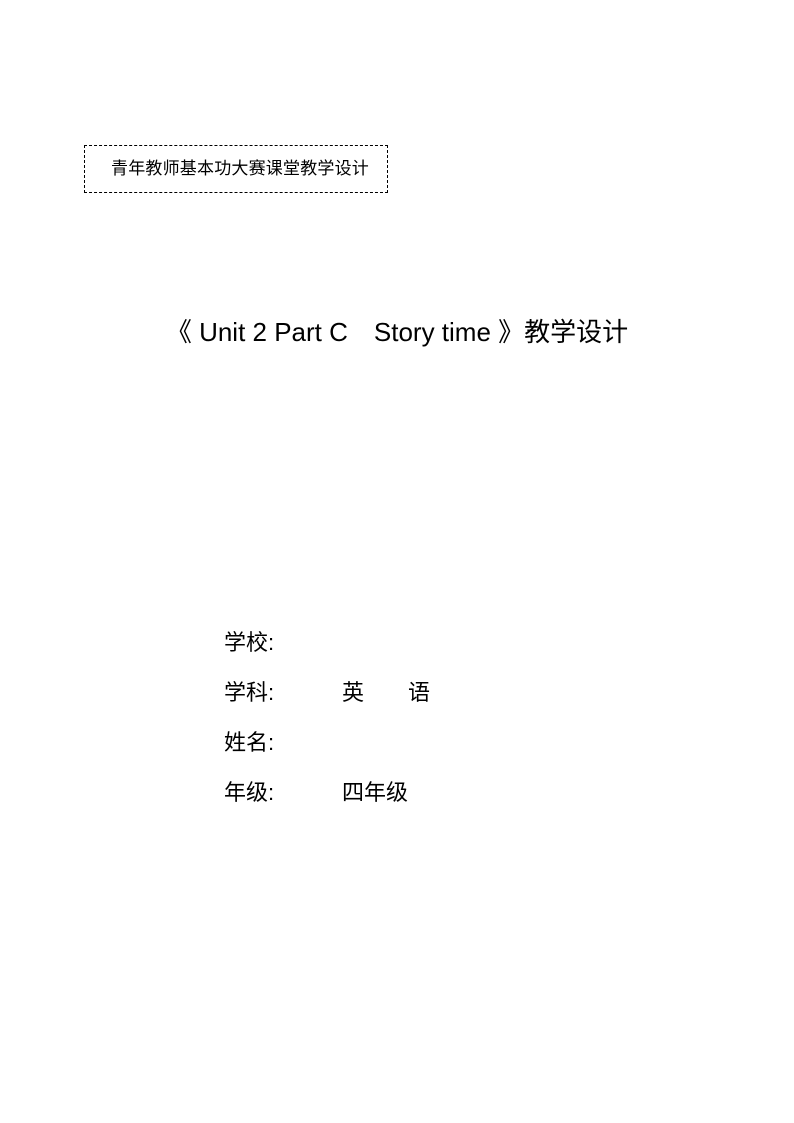 The width and height of the screenshot is (794, 1123). Describe the element at coordinates (249, 642) in the screenshot. I see `meta-label-school: 学校:` at that location.